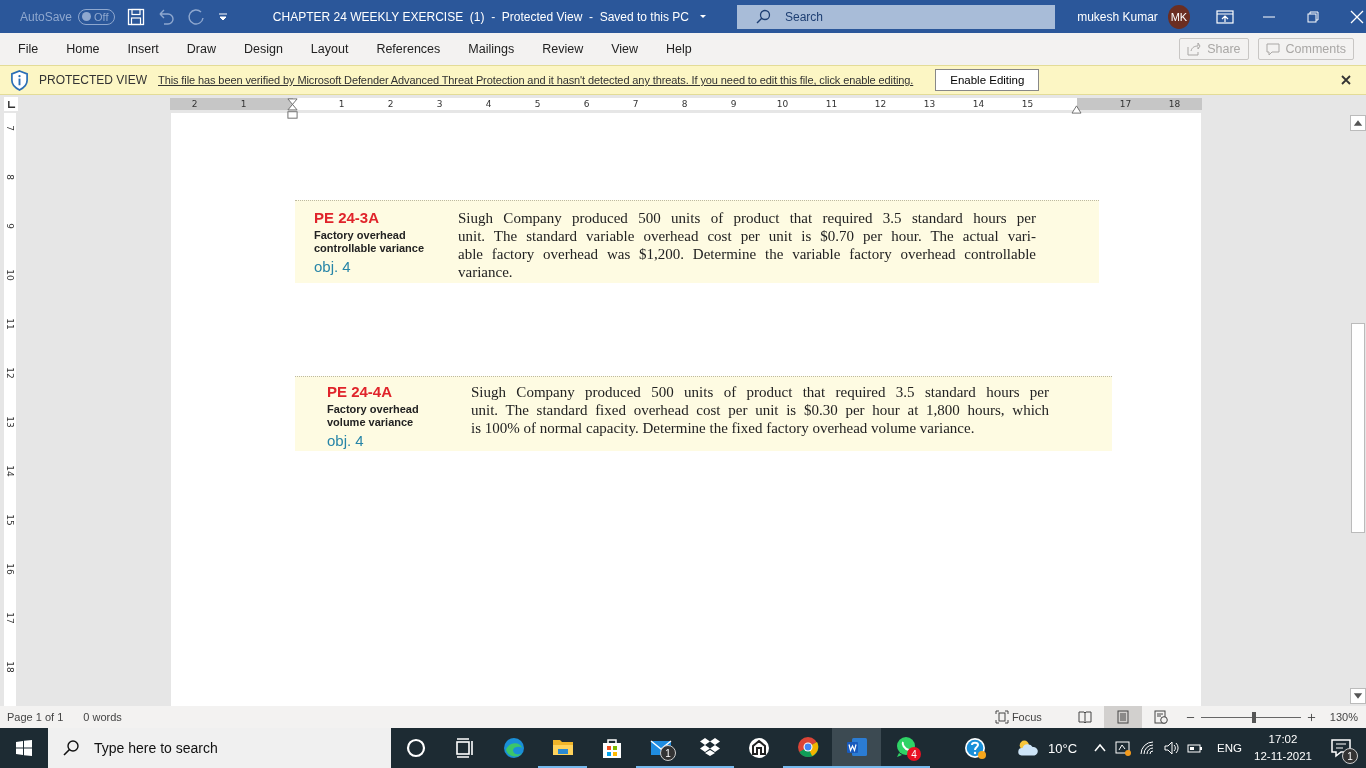 This screenshot has height=768, width=1366. What do you see at coordinates (24, 748) in the screenshot?
I see `windows-logo-icon` at bounding box center [24, 748].